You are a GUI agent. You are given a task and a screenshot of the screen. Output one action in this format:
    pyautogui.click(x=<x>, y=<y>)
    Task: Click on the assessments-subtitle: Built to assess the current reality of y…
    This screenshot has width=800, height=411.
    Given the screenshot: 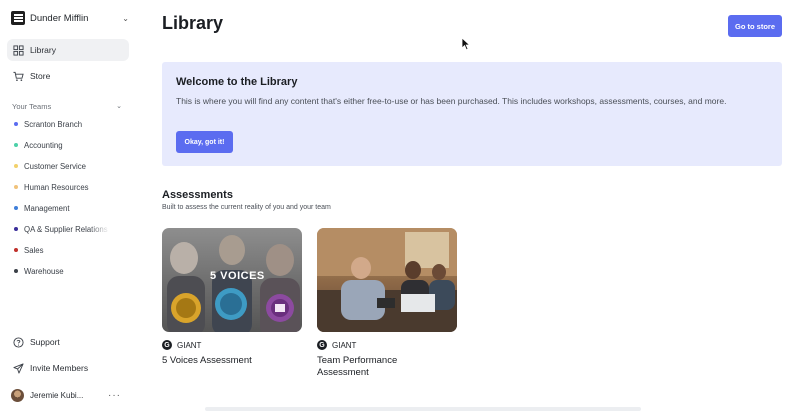 What is the action you would take?
    pyautogui.click(x=246, y=207)
    